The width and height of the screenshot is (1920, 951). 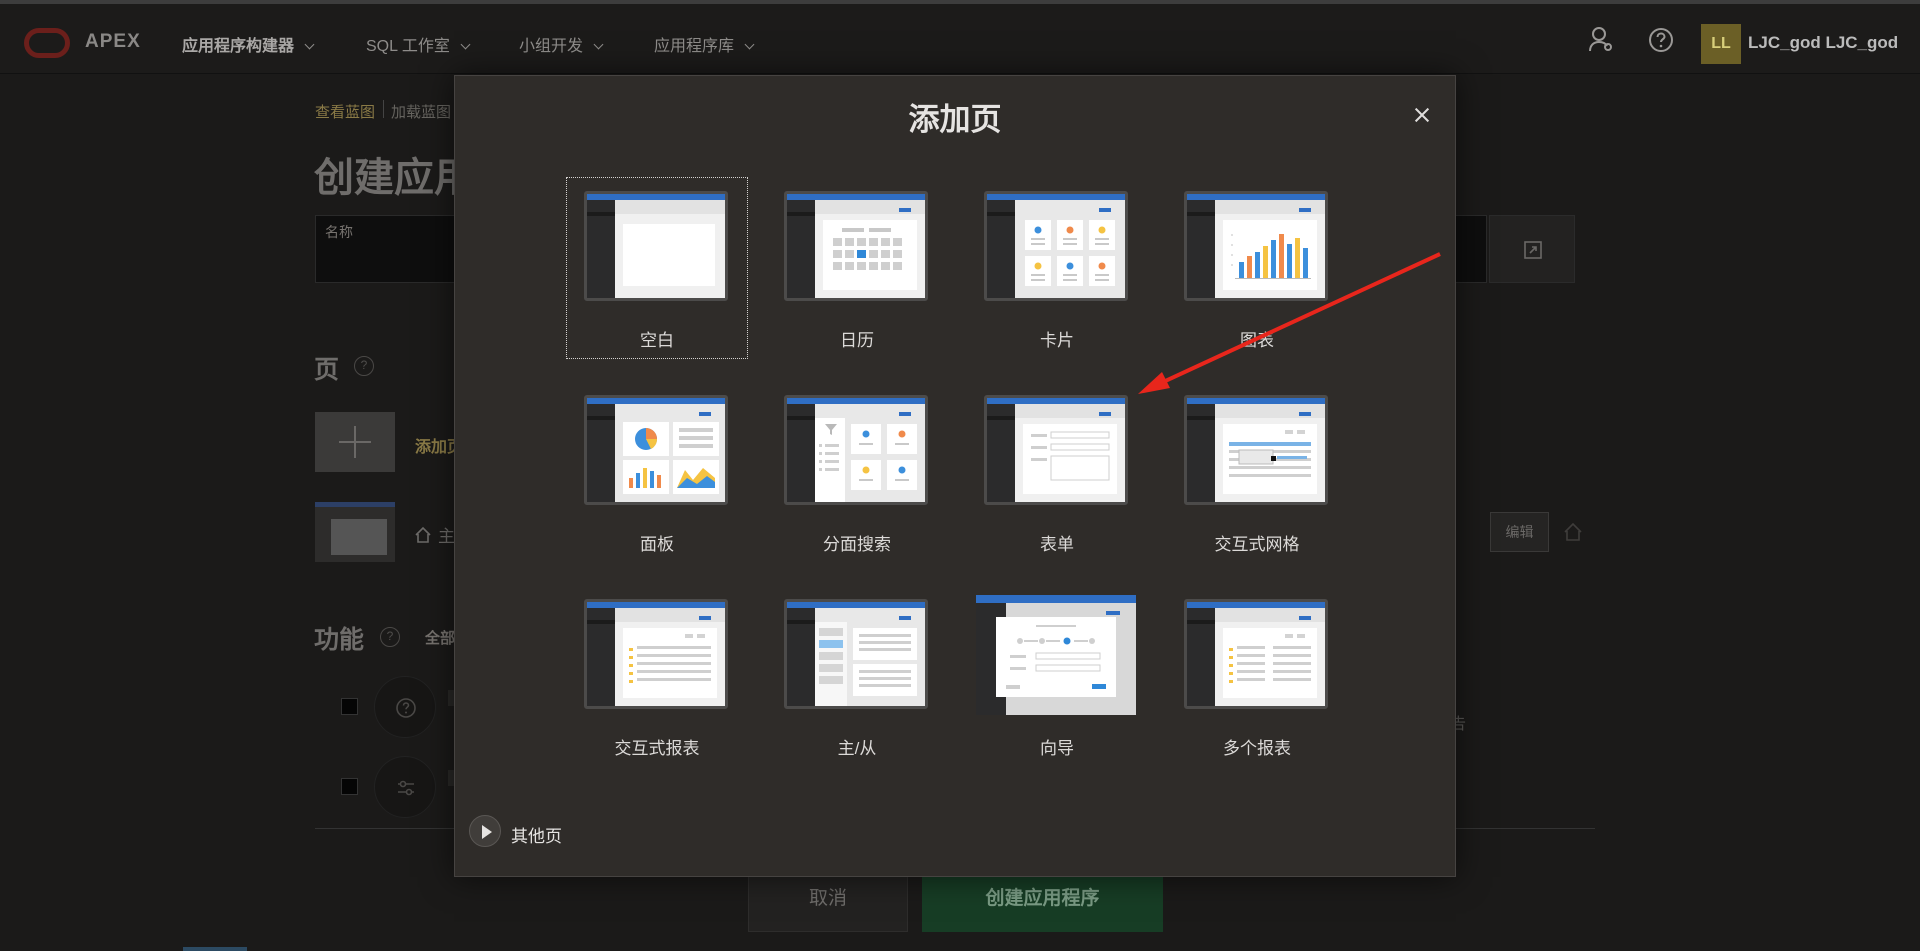 What do you see at coordinates (551, 46) in the screenshot?
I see `nav-team-development-label: 小组开发` at bounding box center [551, 46].